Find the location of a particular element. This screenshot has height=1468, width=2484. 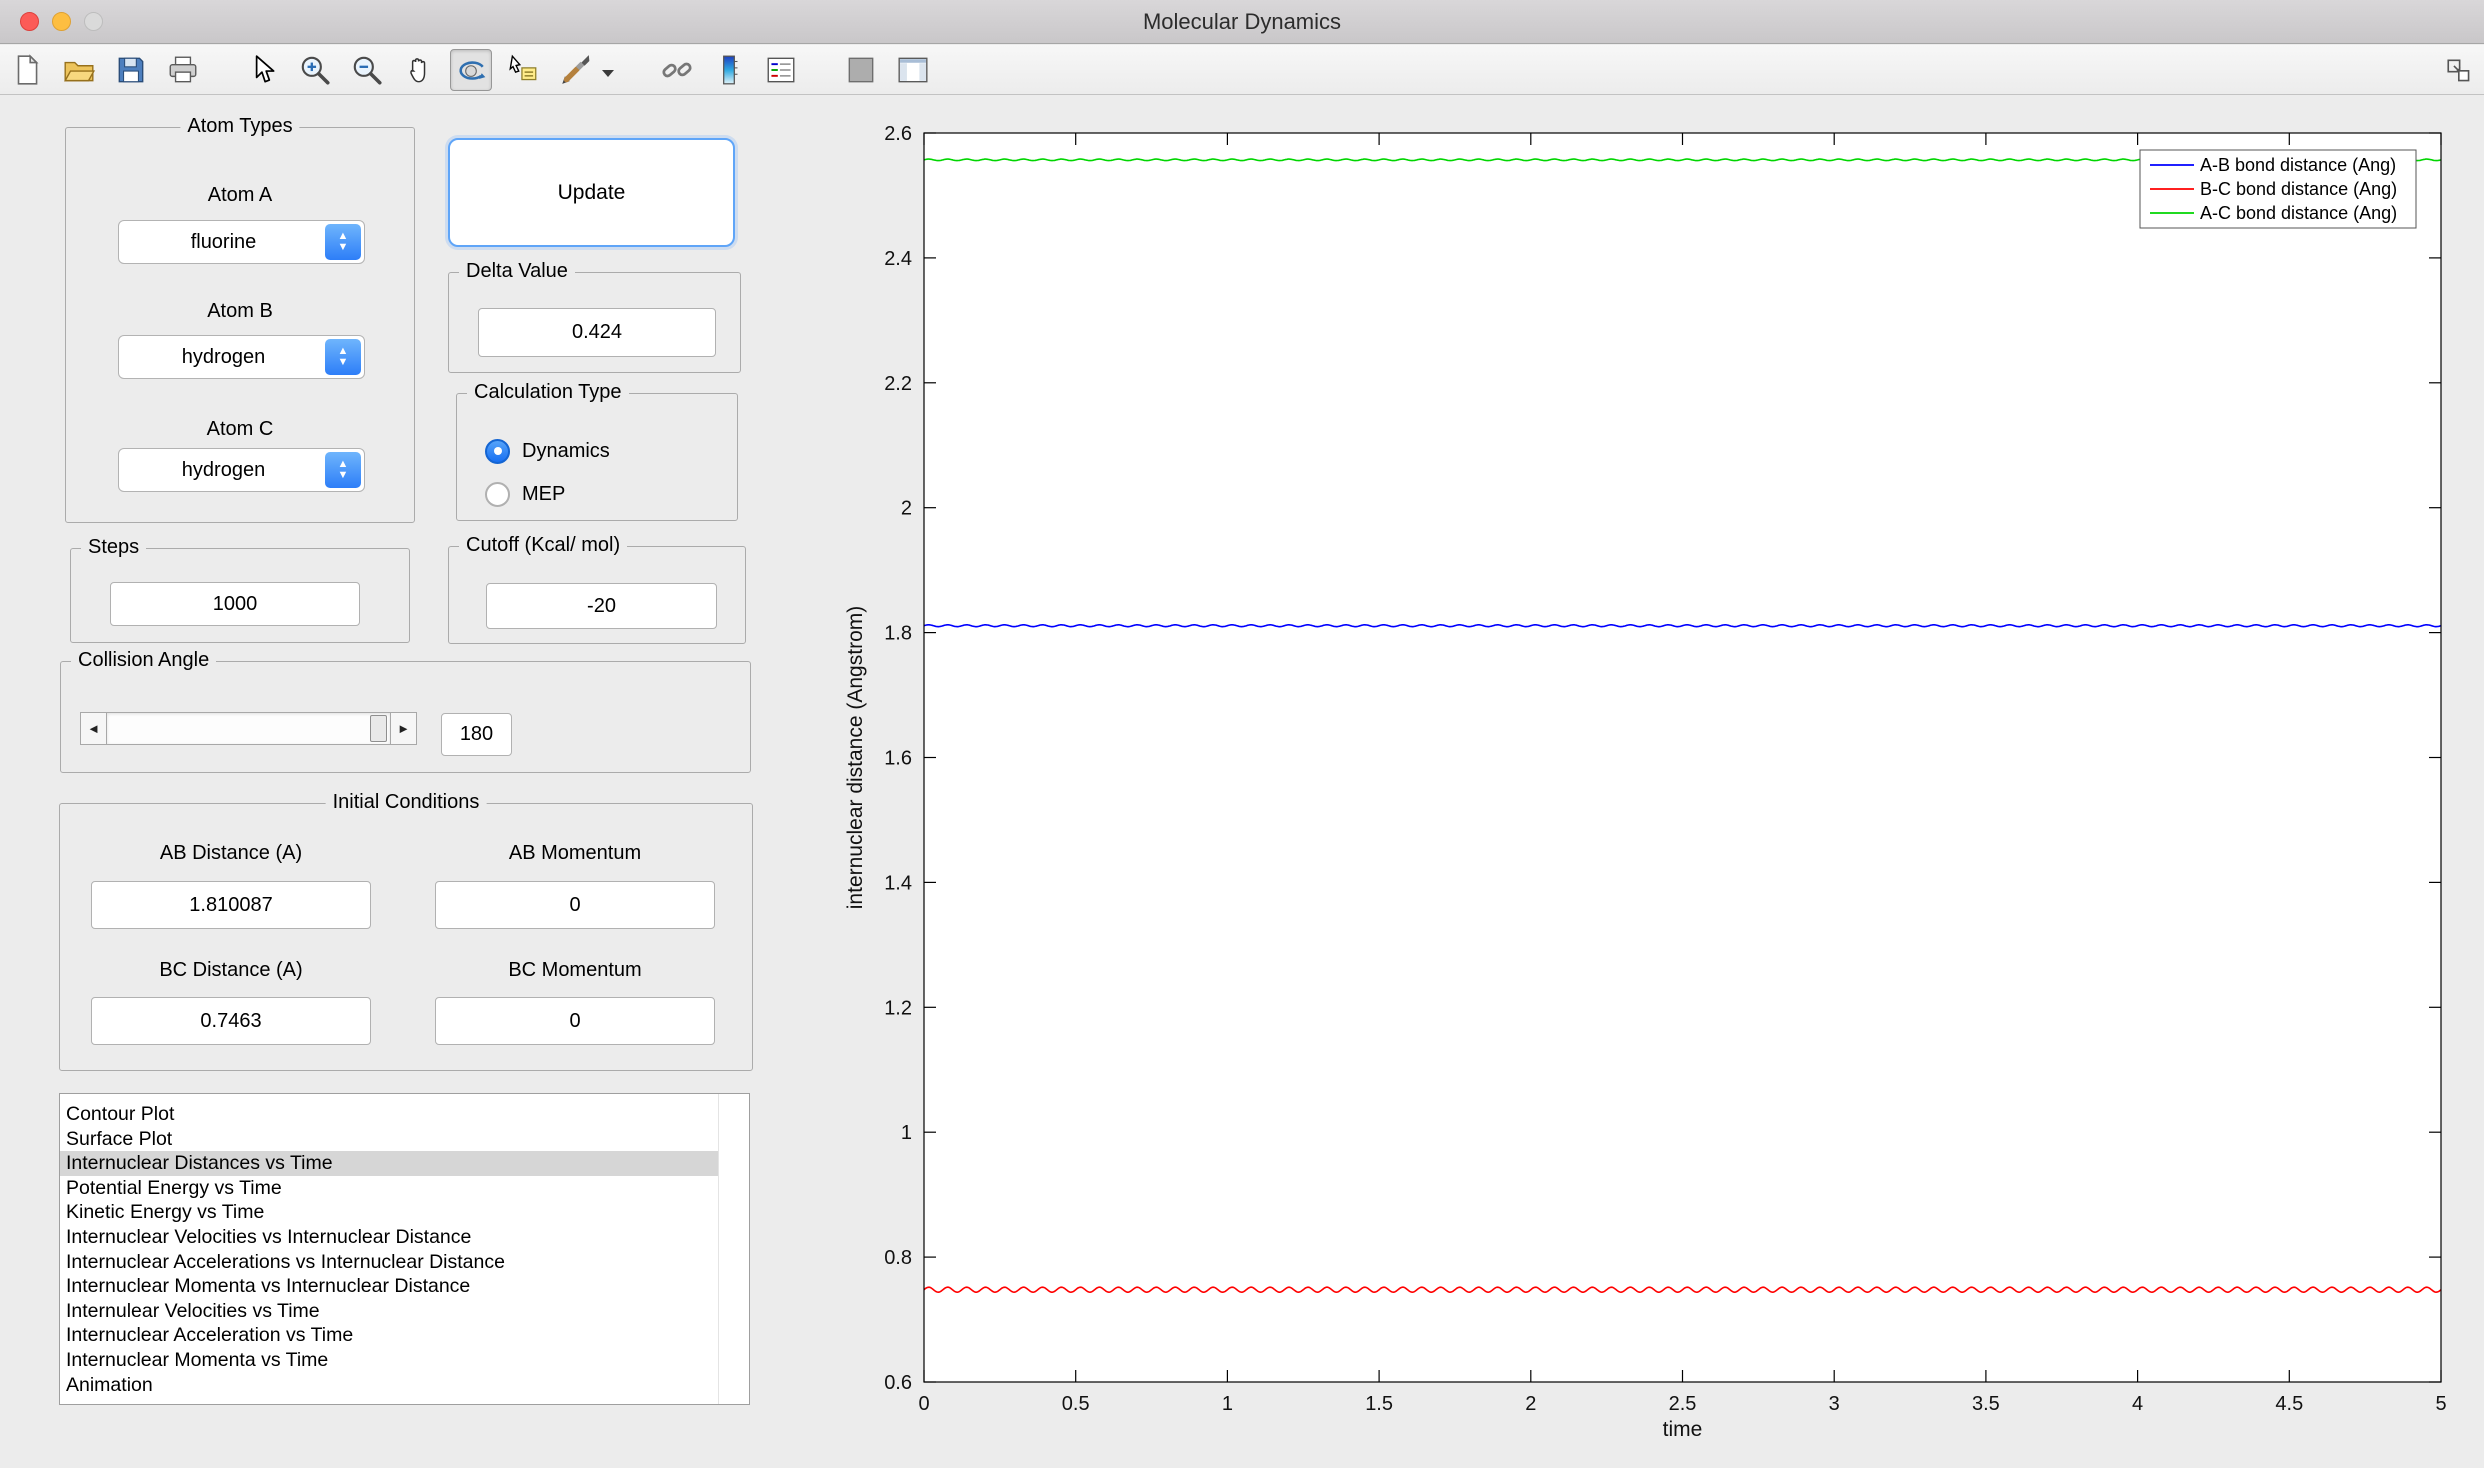

atom-a-dropdown: fluorine ▲ ▼ is located at coordinates (241, 242).